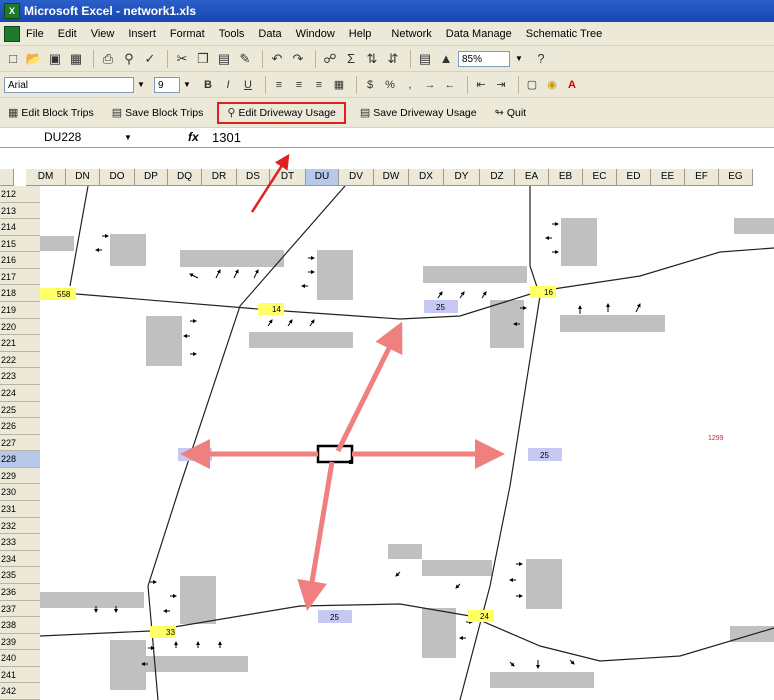 This screenshot has height=700, width=774. Describe the element at coordinates (299, 85) in the screenshot. I see `align-center-icon: ≡` at that location.